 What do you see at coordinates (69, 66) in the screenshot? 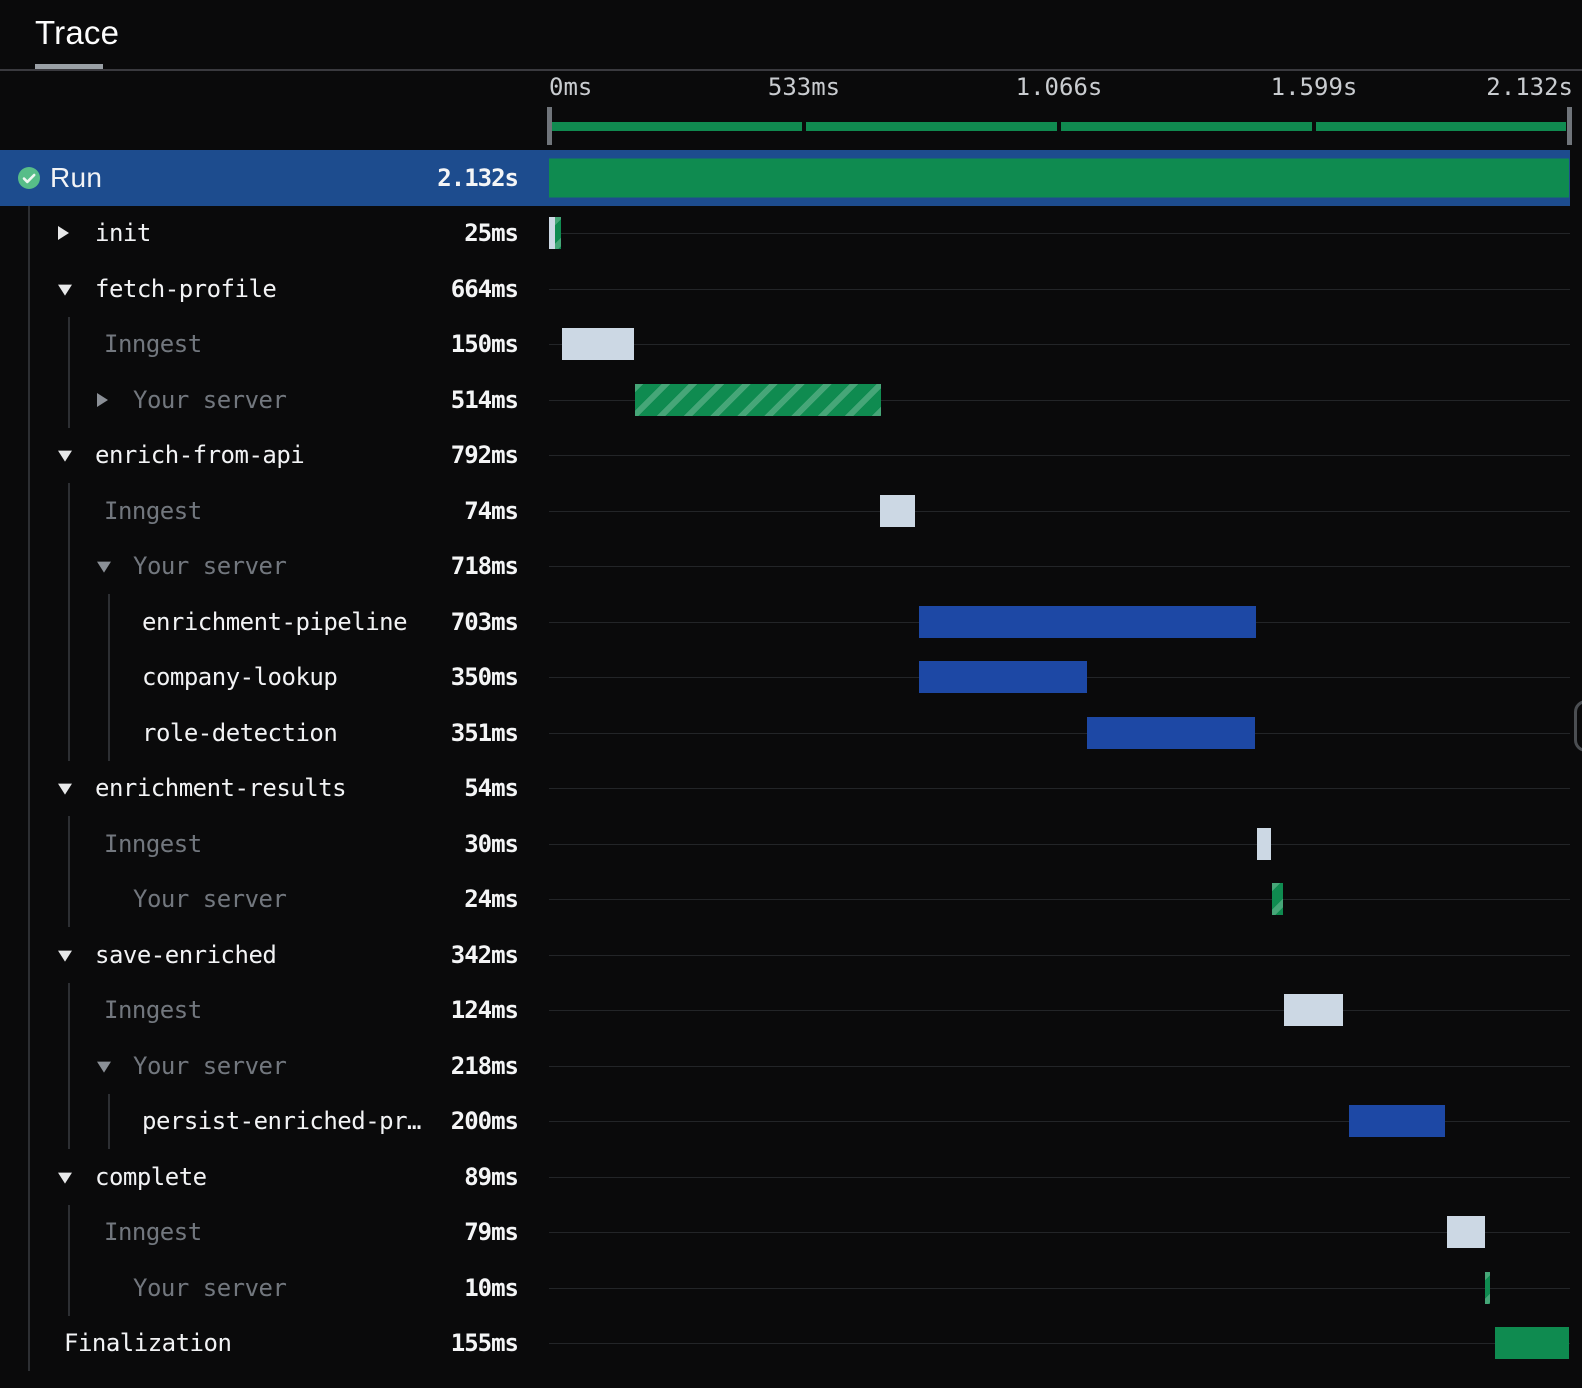
I see `tab-active-indicator` at bounding box center [69, 66].